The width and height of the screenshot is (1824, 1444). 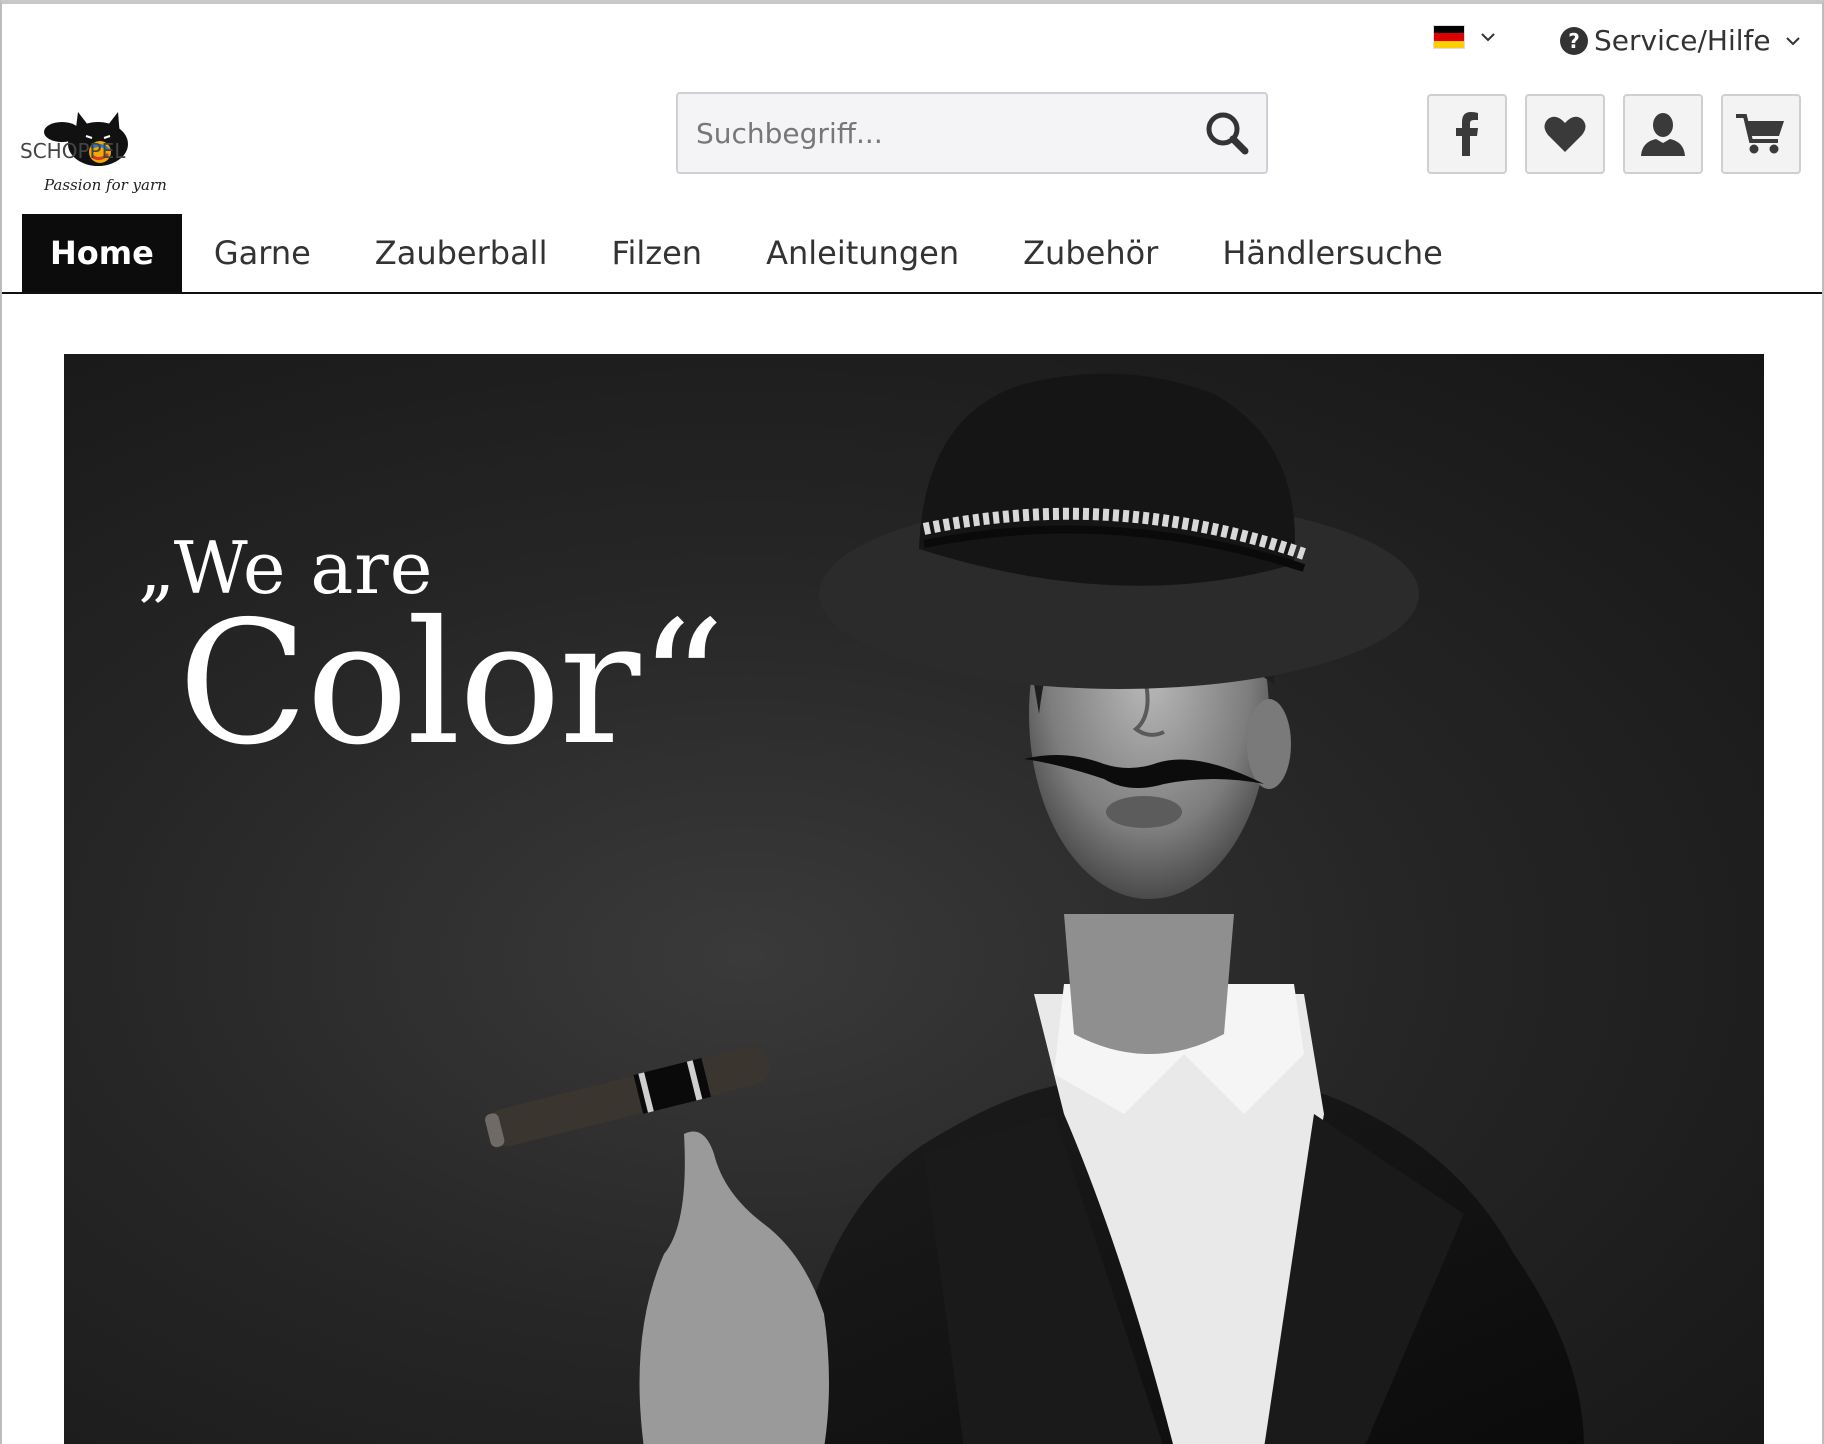 What do you see at coordinates (73, 151) in the screenshot?
I see `brand-text: SCHOPPEL` at bounding box center [73, 151].